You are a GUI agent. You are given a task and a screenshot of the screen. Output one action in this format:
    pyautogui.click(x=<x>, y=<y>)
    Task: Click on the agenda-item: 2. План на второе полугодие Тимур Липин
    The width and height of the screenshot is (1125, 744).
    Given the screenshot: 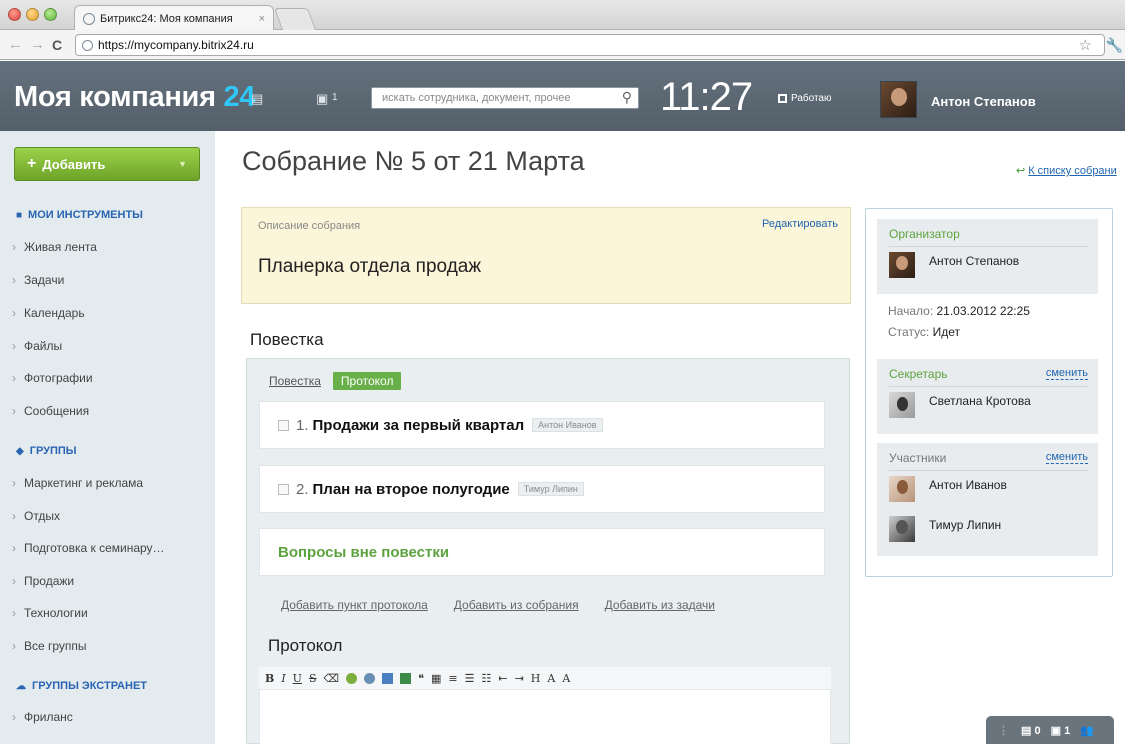 What is the action you would take?
    pyautogui.click(x=542, y=489)
    